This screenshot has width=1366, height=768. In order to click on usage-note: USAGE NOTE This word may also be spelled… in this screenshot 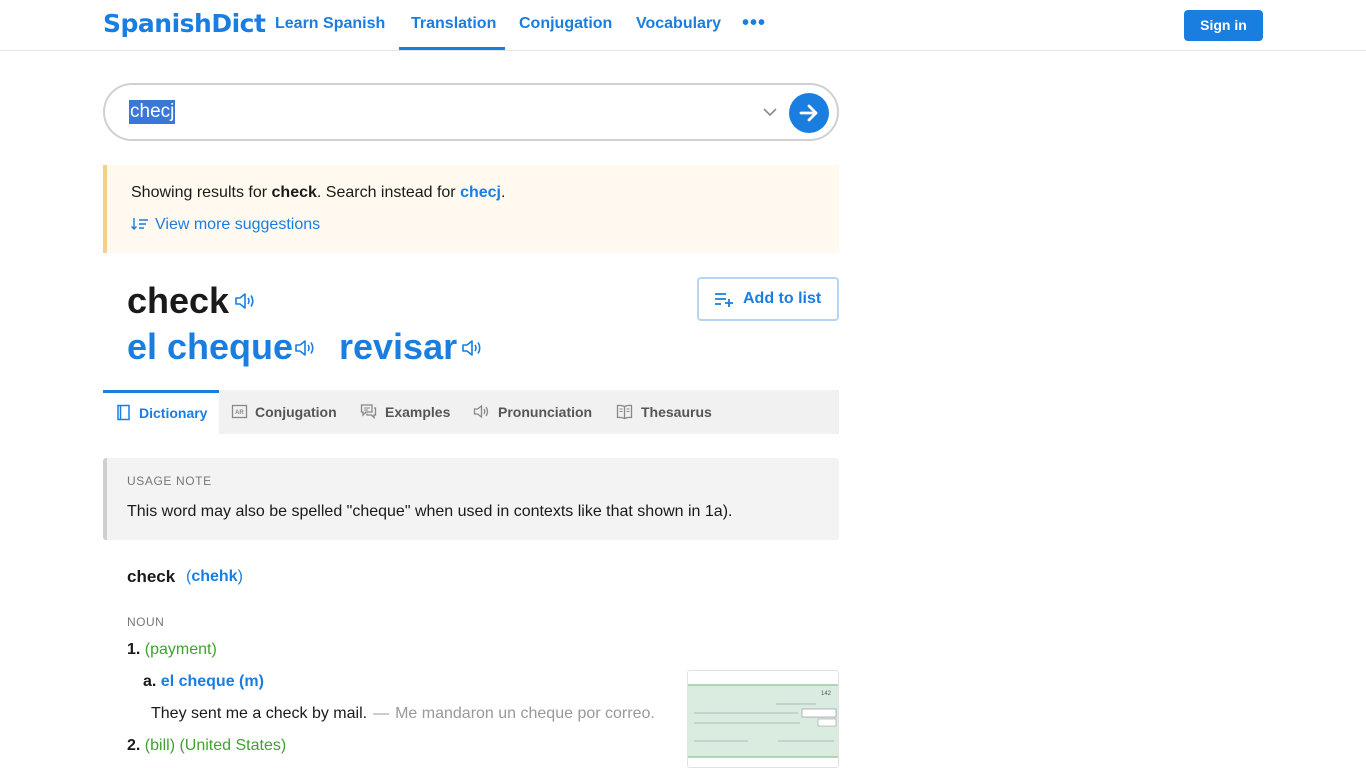, I will do `click(471, 499)`.